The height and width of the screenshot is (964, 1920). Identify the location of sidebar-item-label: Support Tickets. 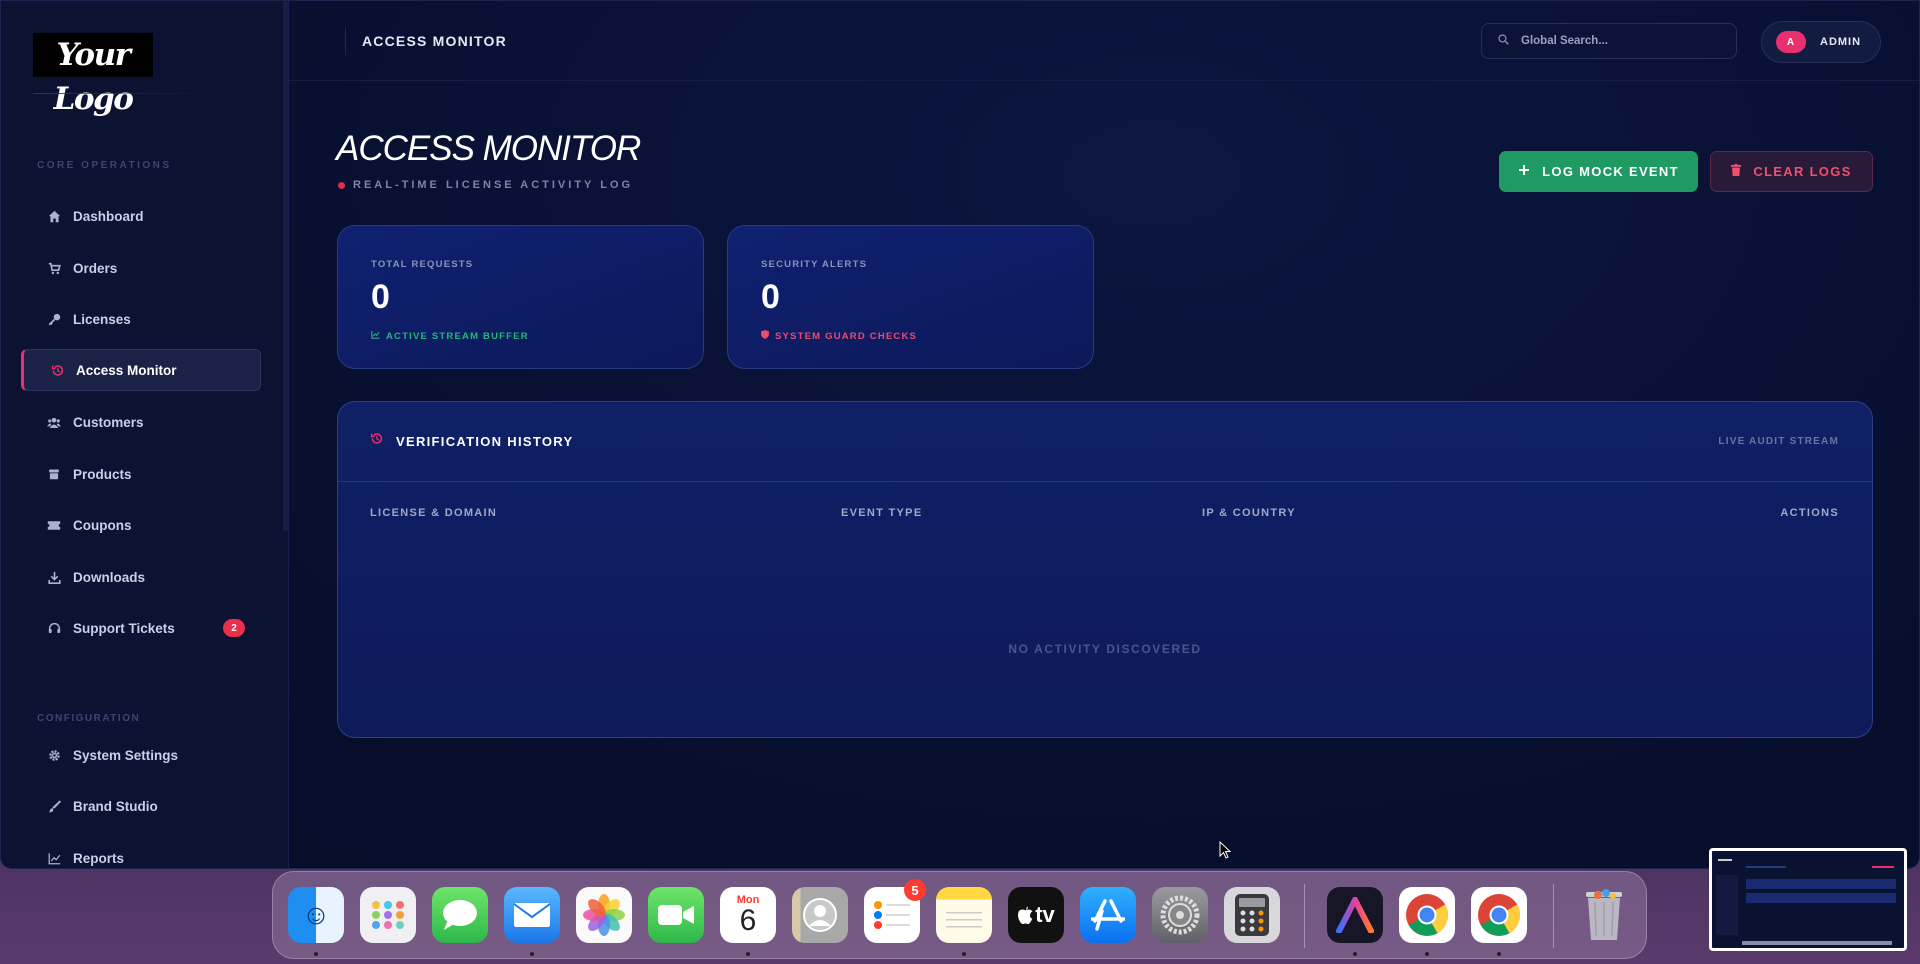
(124, 628).